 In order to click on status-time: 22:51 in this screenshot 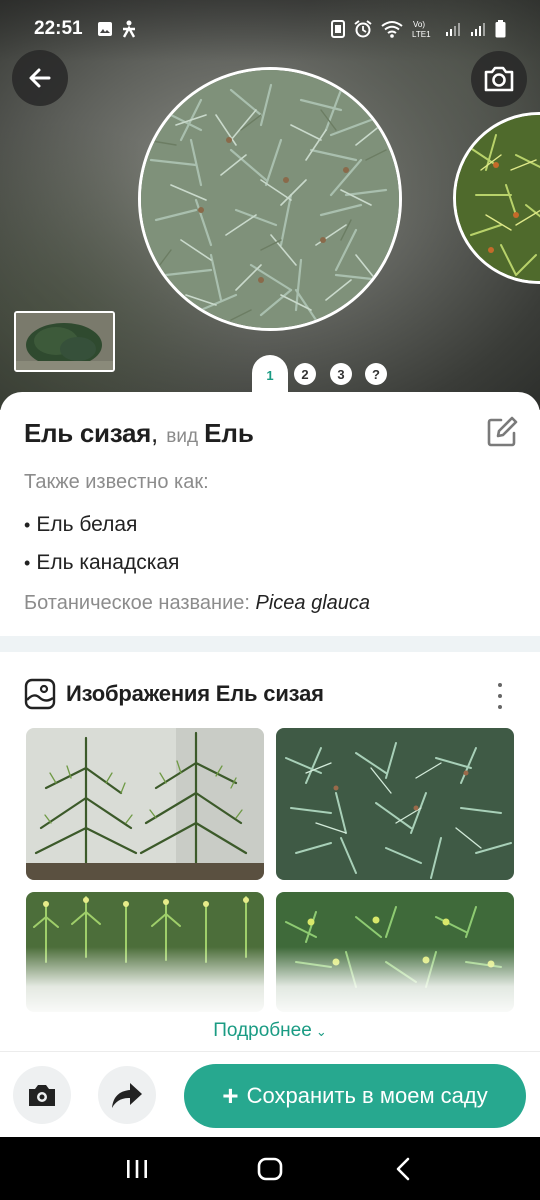, I will do `click(58, 28)`.